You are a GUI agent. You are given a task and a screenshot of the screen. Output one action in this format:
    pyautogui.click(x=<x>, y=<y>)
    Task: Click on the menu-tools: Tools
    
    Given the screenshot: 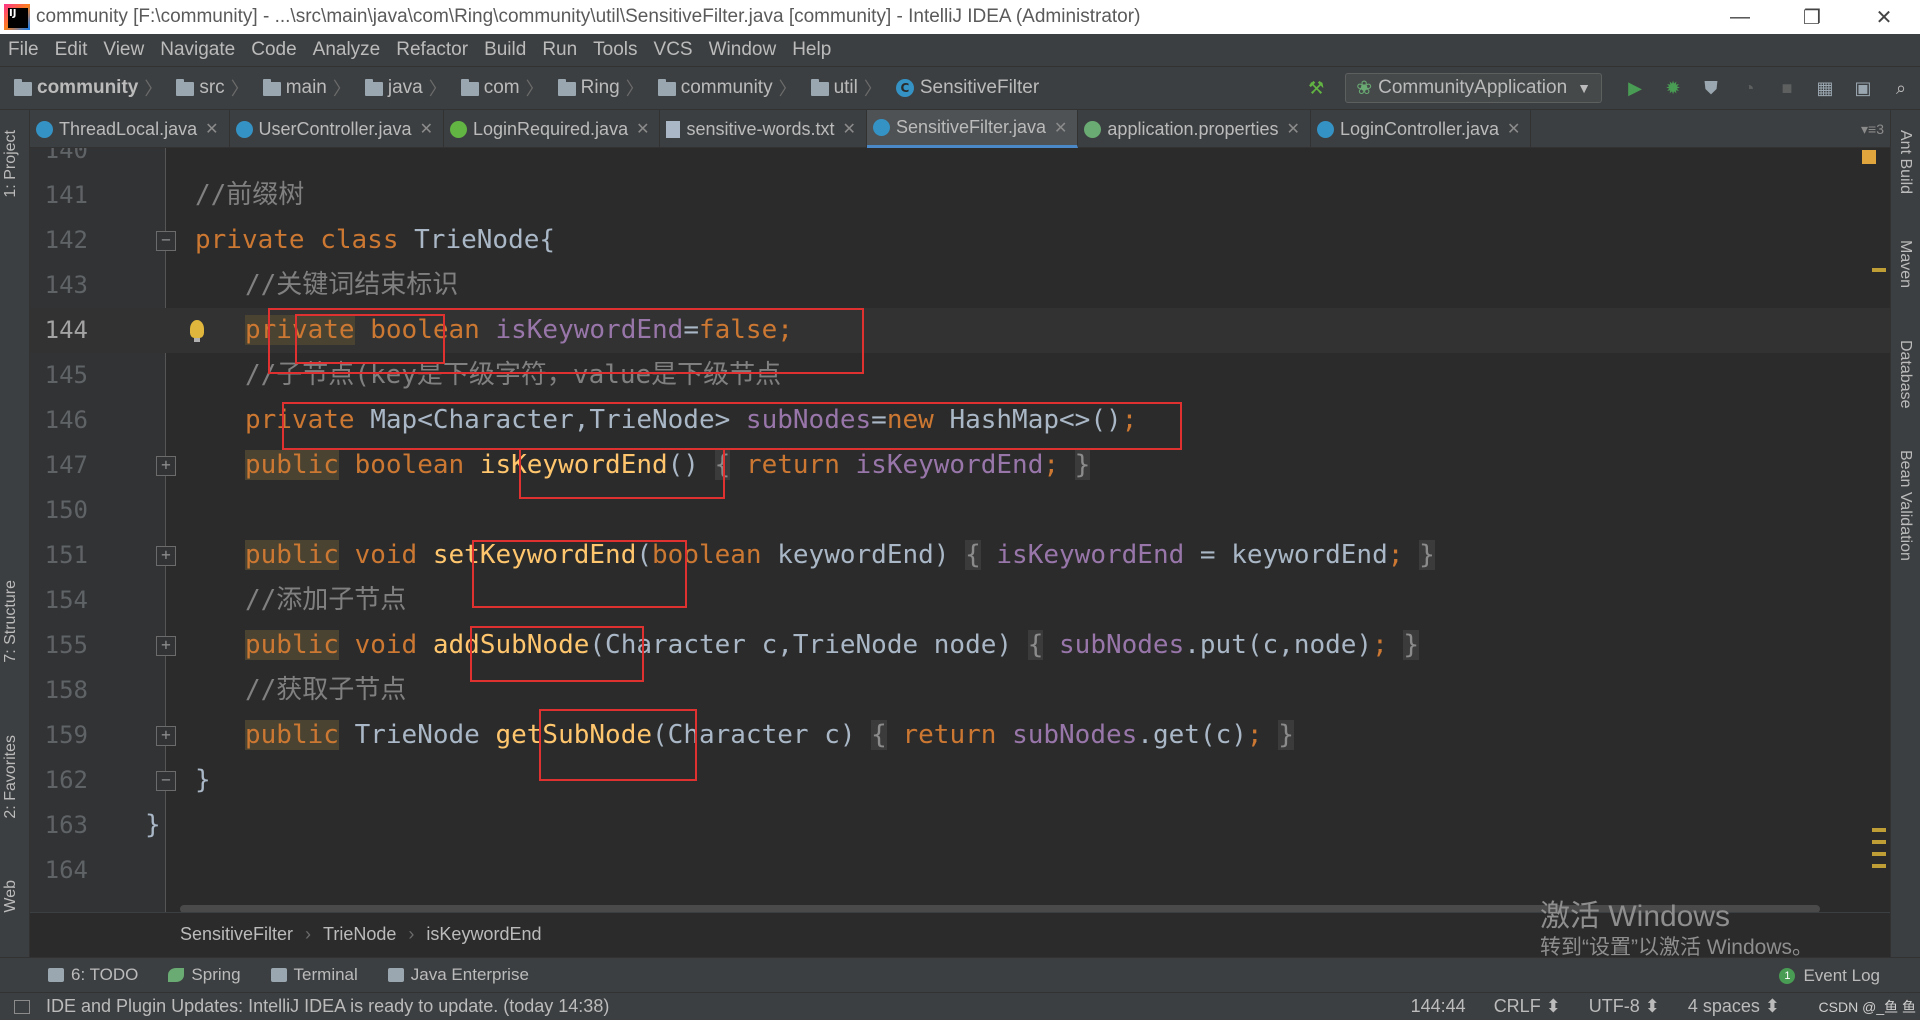 What is the action you would take?
    pyautogui.click(x=615, y=50)
    